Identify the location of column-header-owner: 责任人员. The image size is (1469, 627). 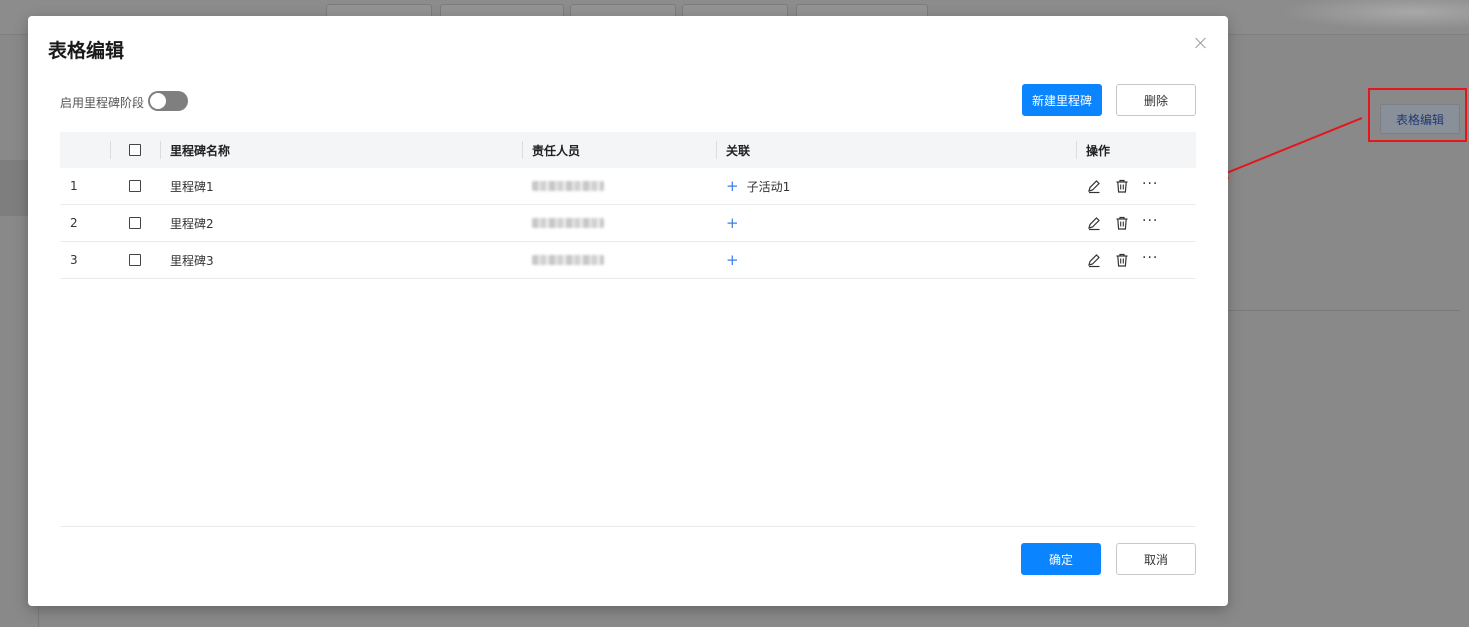
(556, 150).